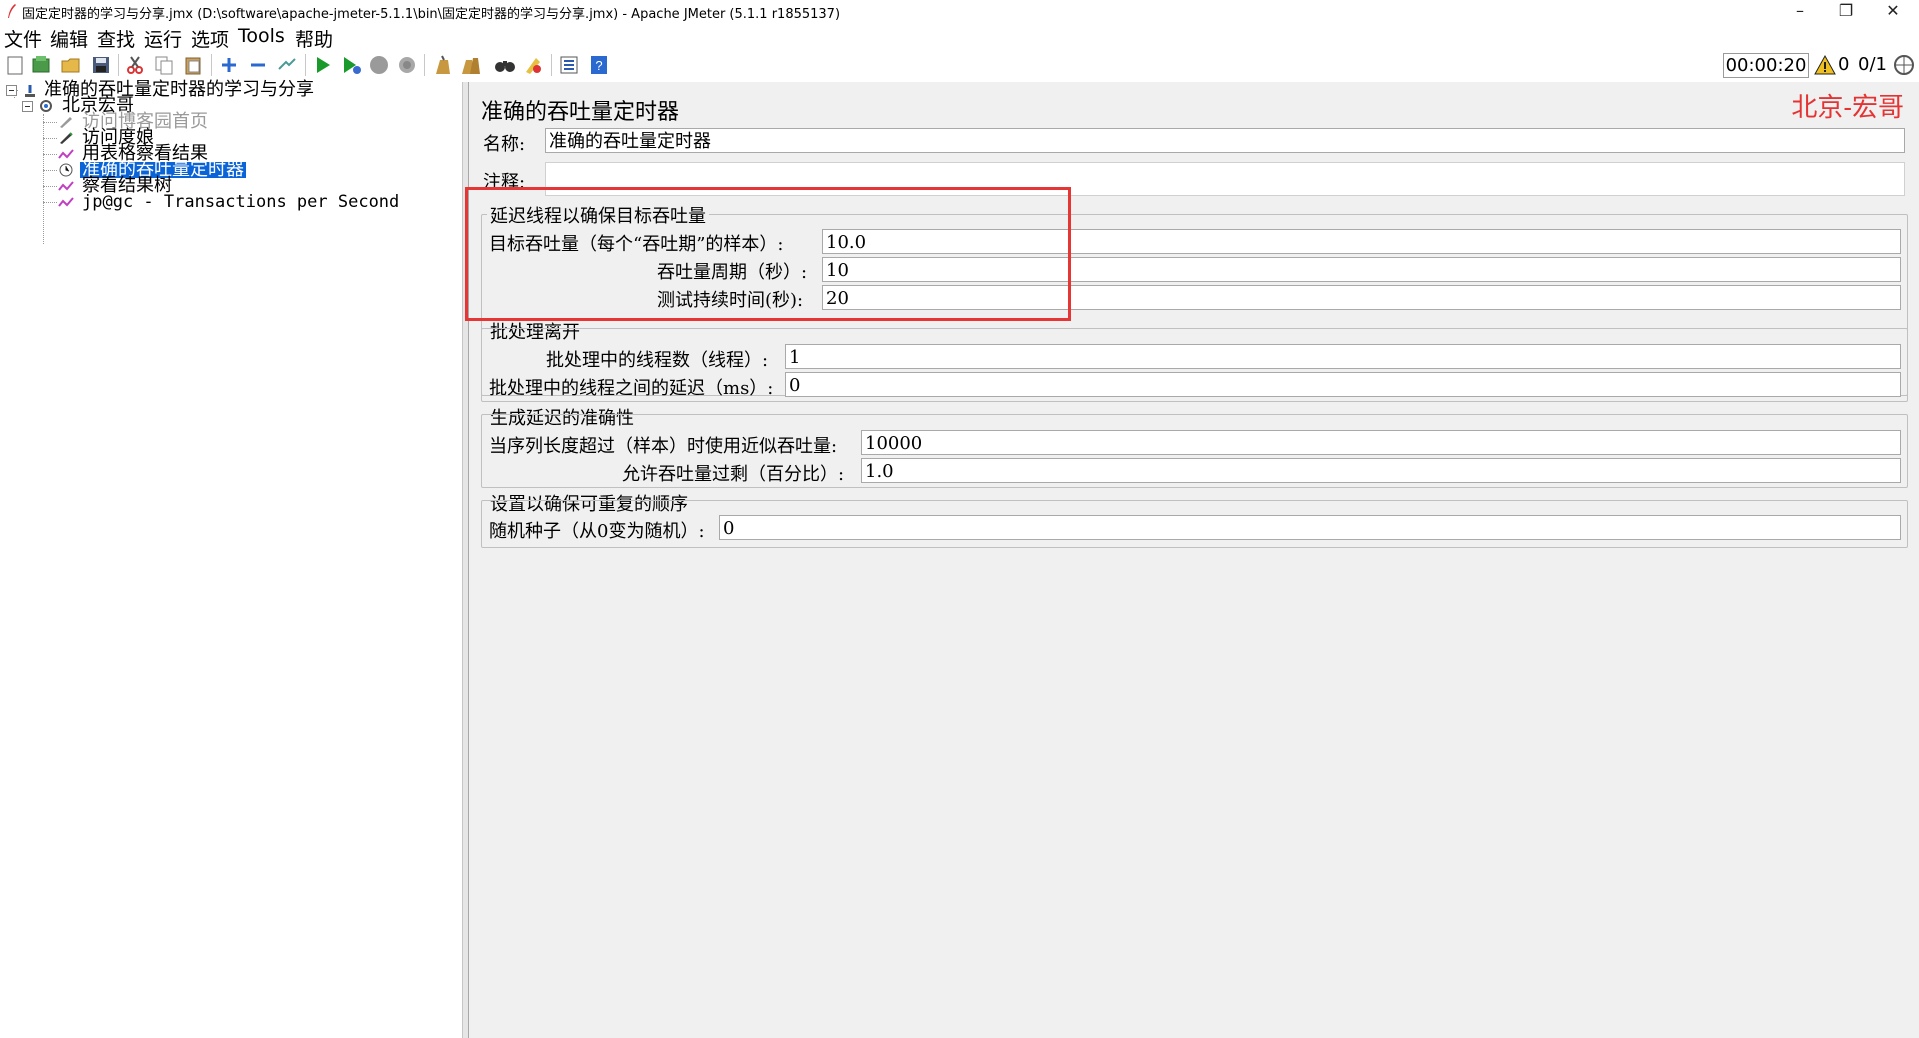 Image resolution: width=1919 pixels, height=1038 pixels. Describe the element at coordinates (533, 65) in the screenshot. I see `reset-search-icon` at that location.